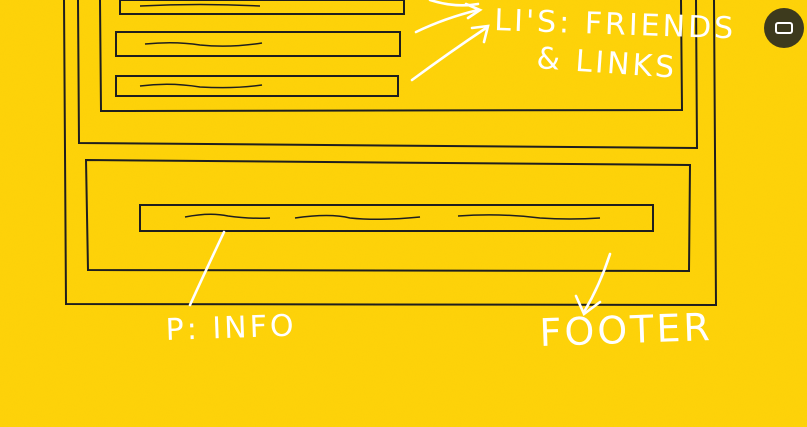 The image size is (807, 427). I want to click on fullscreen-button, so click(784, 28).